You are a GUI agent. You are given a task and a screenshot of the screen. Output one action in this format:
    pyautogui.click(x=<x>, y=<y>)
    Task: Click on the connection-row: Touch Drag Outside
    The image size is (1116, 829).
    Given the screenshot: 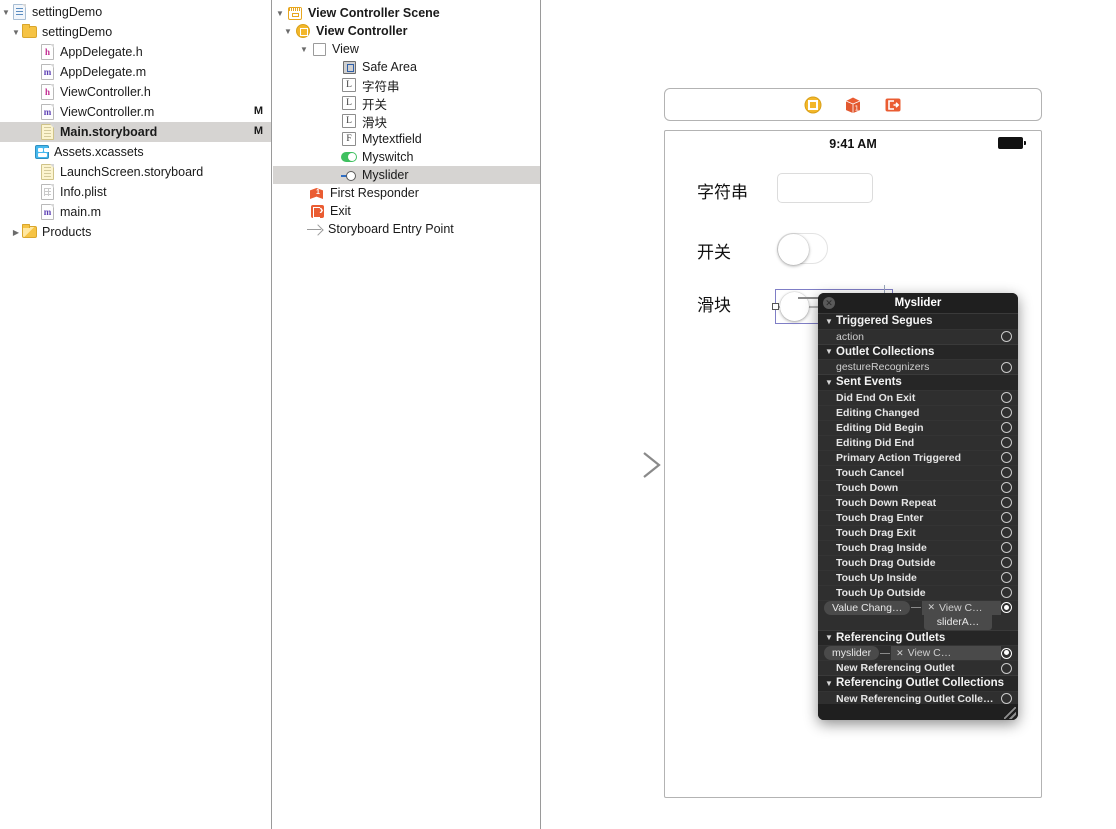 What is the action you would take?
    pyautogui.click(x=918, y=562)
    